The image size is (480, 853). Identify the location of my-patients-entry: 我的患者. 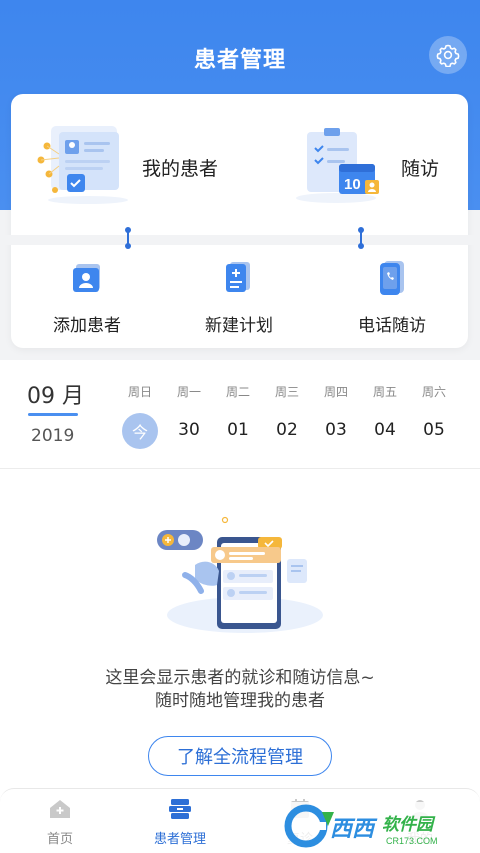
(125, 165).